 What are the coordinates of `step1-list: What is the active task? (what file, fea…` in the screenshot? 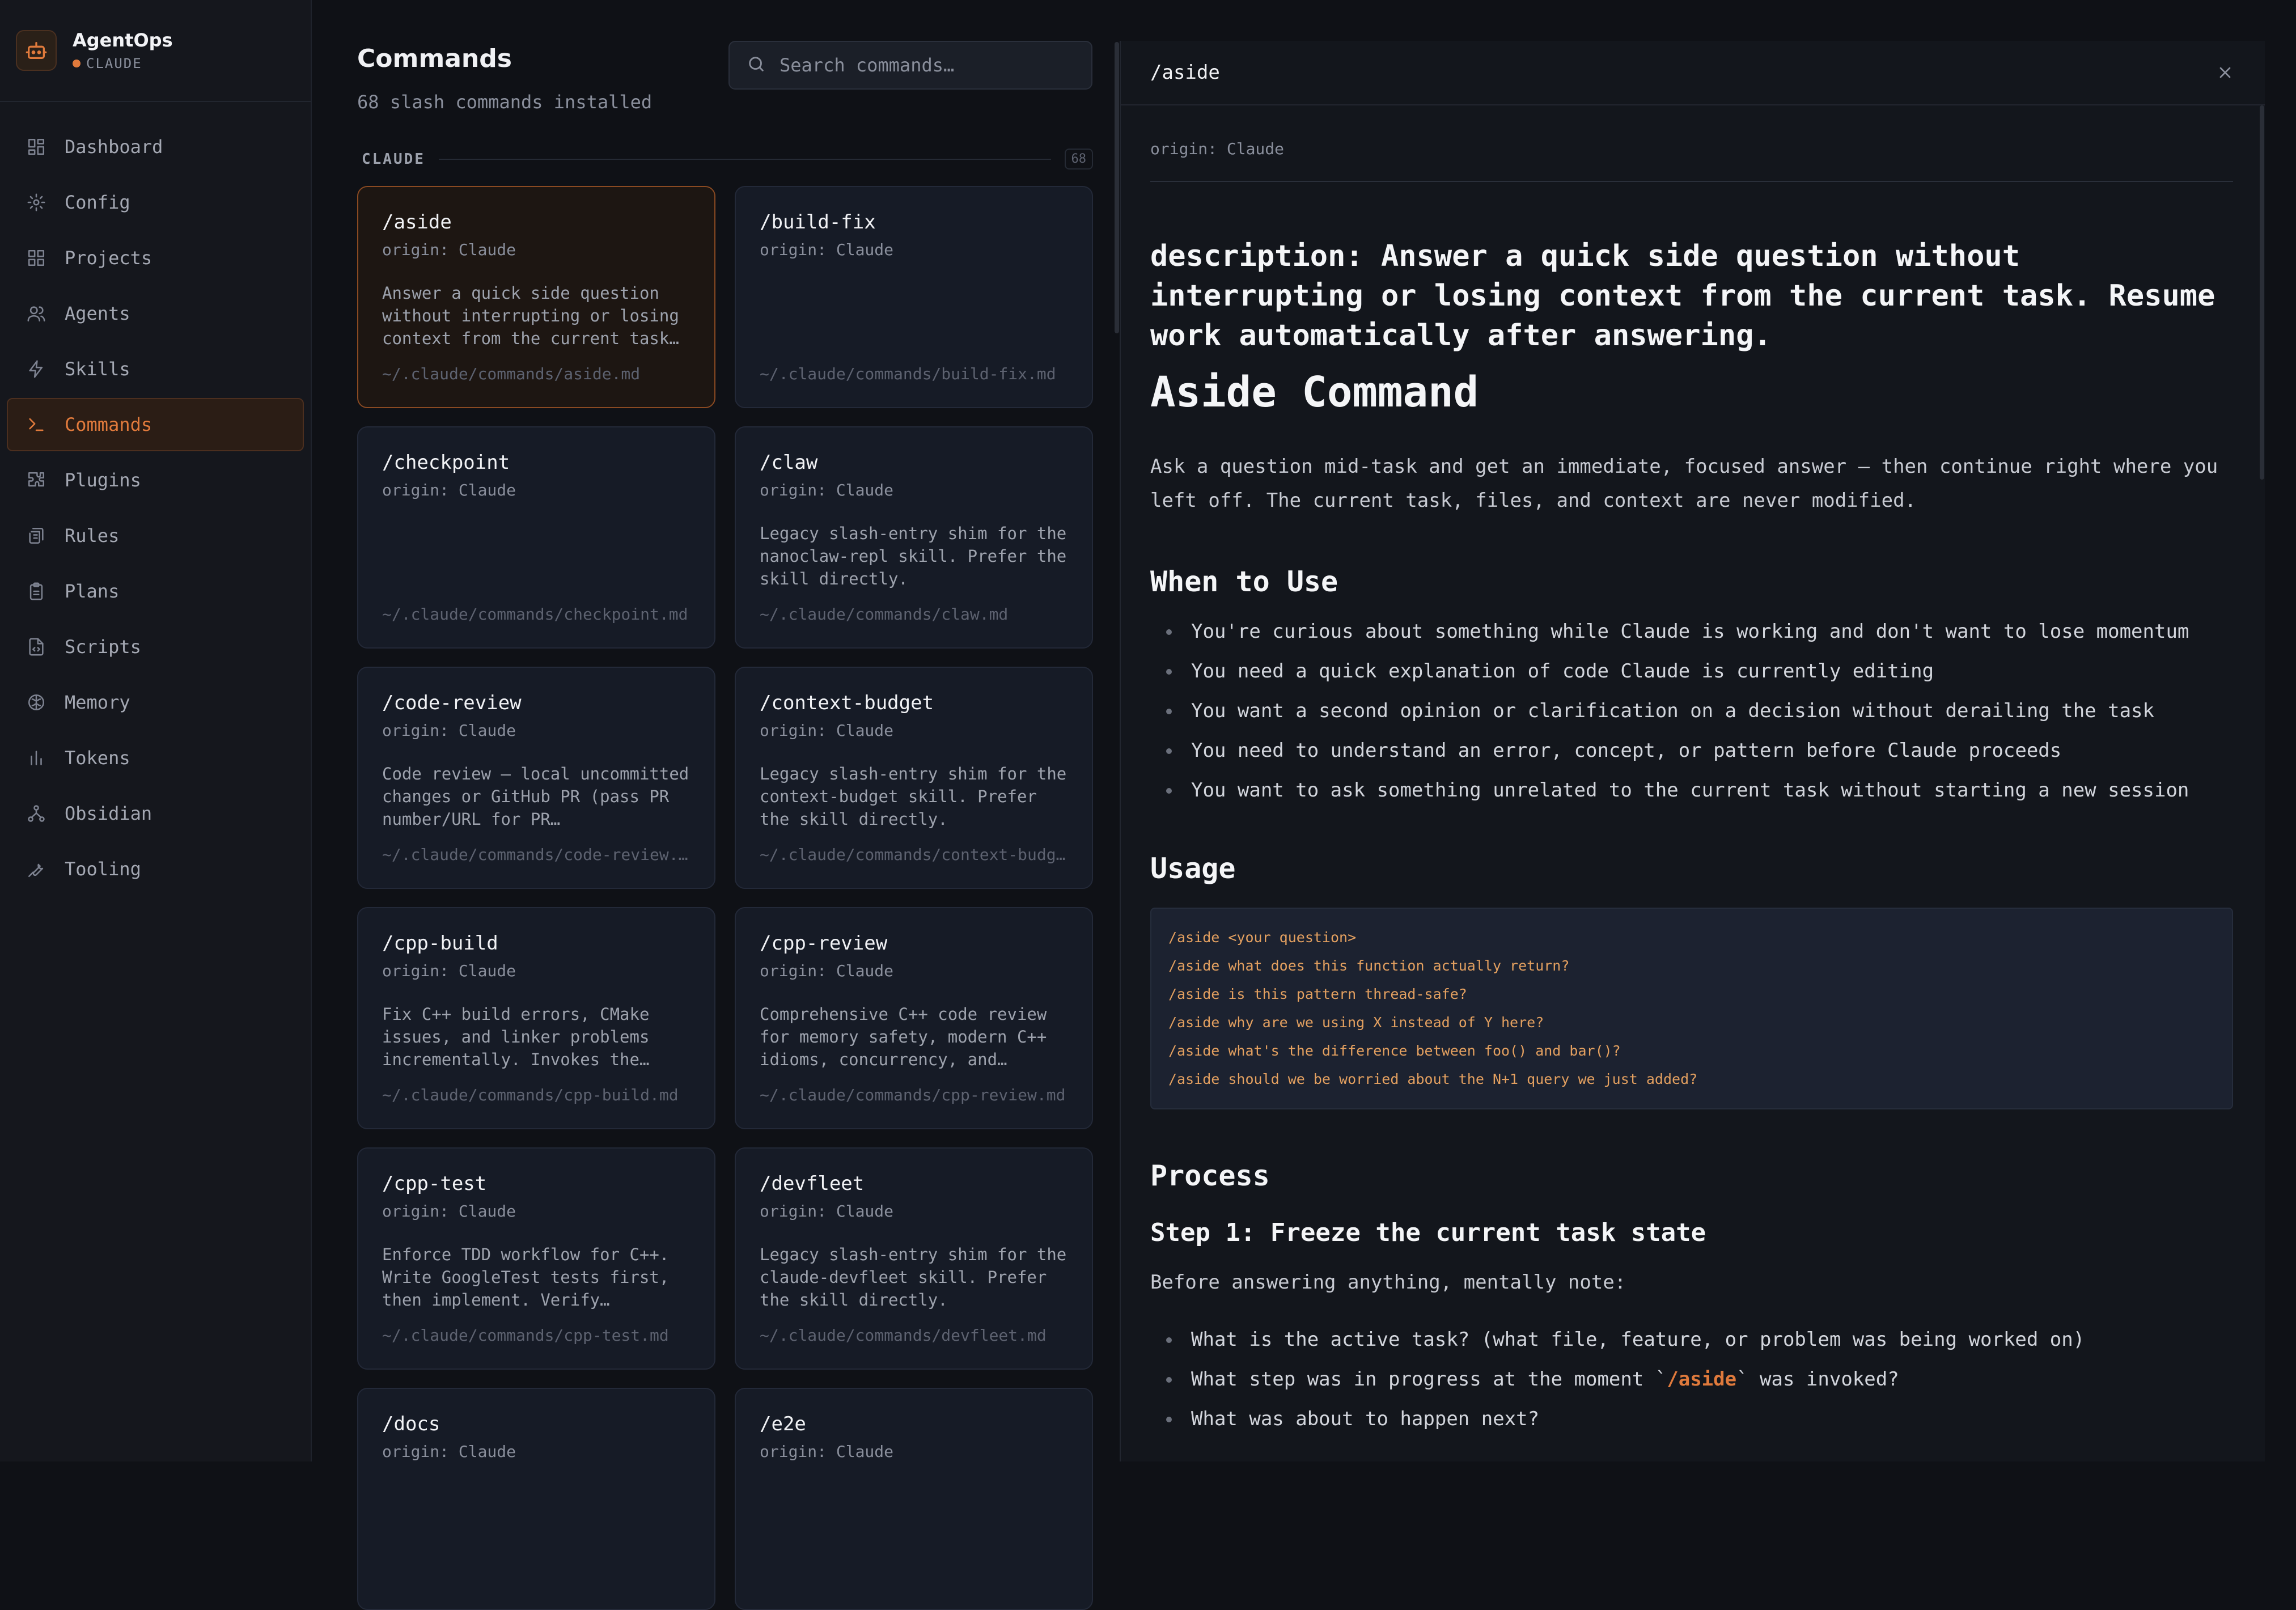 It's located at (1692, 1379).